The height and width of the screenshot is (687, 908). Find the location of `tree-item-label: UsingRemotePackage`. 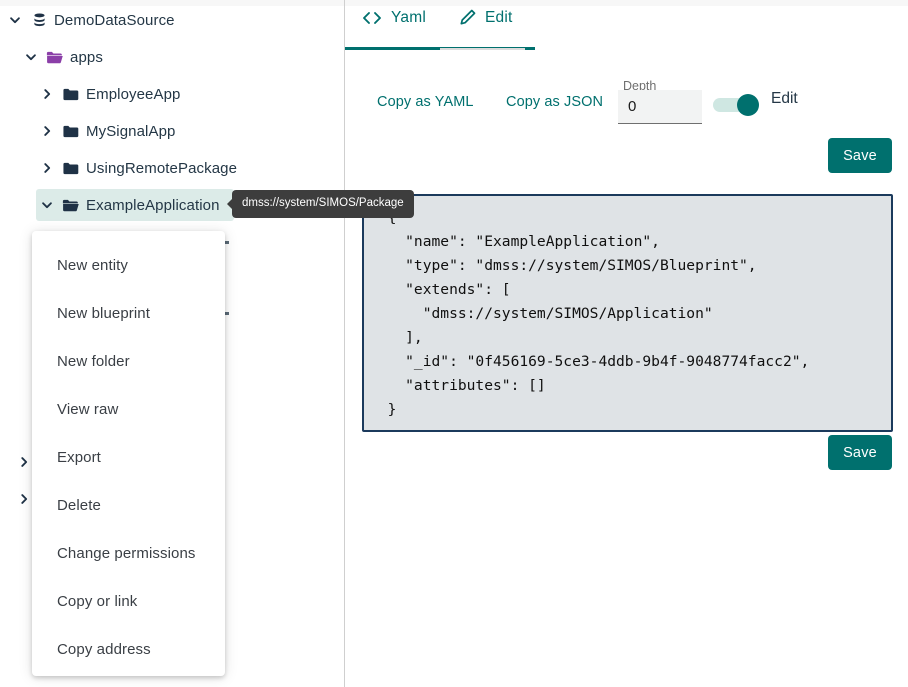

tree-item-label: UsingRemotePackage is located at coordinates (162, 168).